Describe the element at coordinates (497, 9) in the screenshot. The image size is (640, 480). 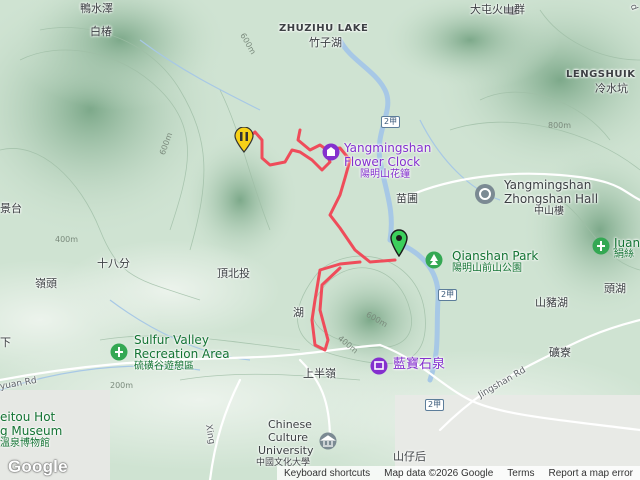
I see `area-label-zh: 大屯火山群` at that location.